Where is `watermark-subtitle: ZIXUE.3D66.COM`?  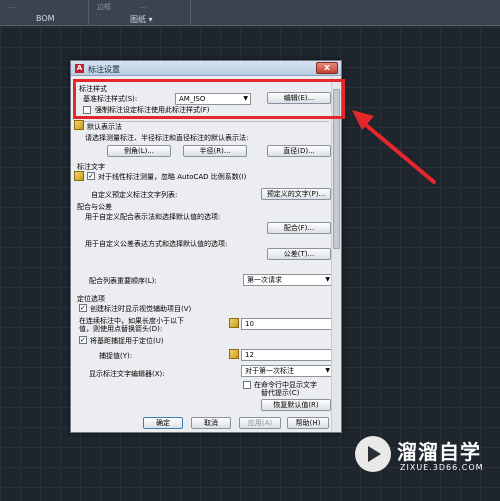 watermark-subtitle: ZIXUE.3D66.COM is located at coordinates (442, 467).